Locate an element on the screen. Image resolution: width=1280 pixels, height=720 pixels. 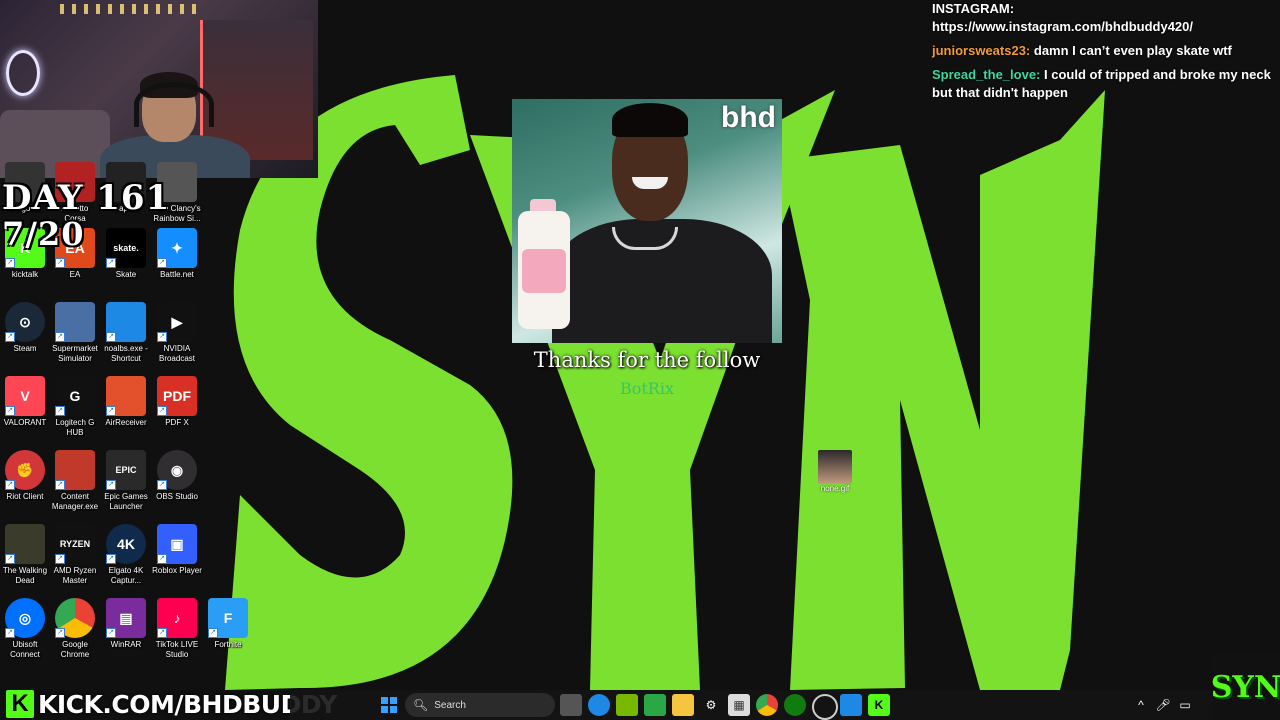
desktop-icon: PDF PDF X ↗ is located at coordinates (177, 402).